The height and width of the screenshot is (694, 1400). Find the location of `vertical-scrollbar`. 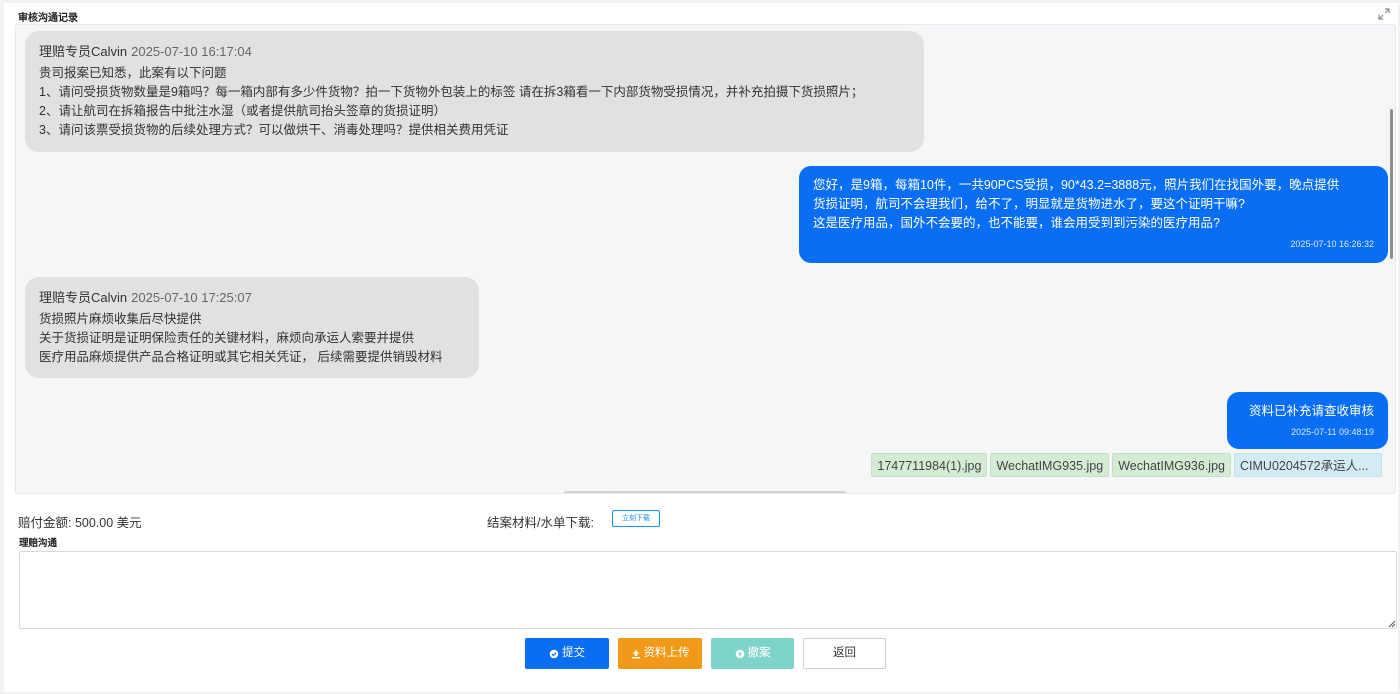

vertical-scrollbar is located at coordinates (1391, 184).